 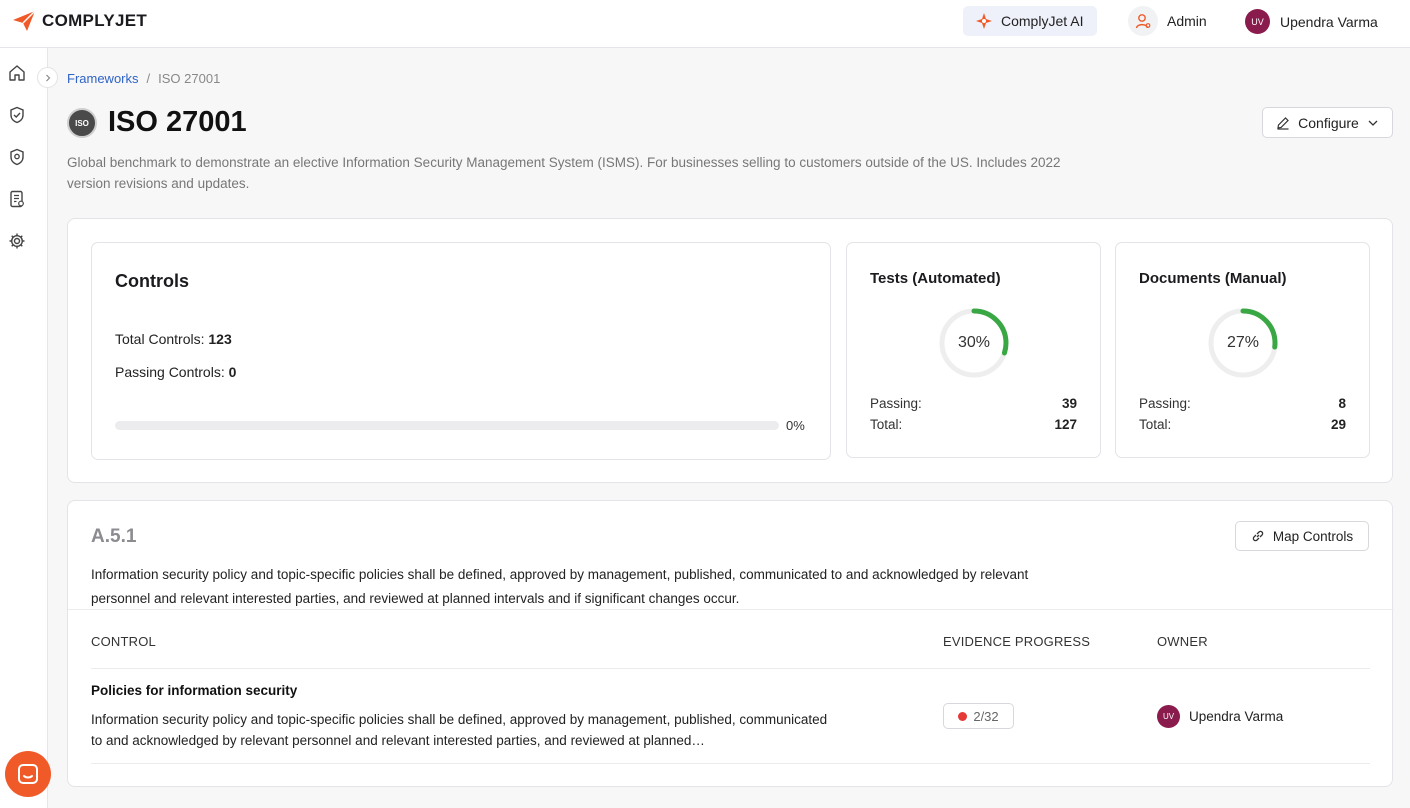 What do you see at coordinates (189, 78) in the screenshot?
I see `breadcrumb-current: ISO 27001` at bounding box center [189, 78].